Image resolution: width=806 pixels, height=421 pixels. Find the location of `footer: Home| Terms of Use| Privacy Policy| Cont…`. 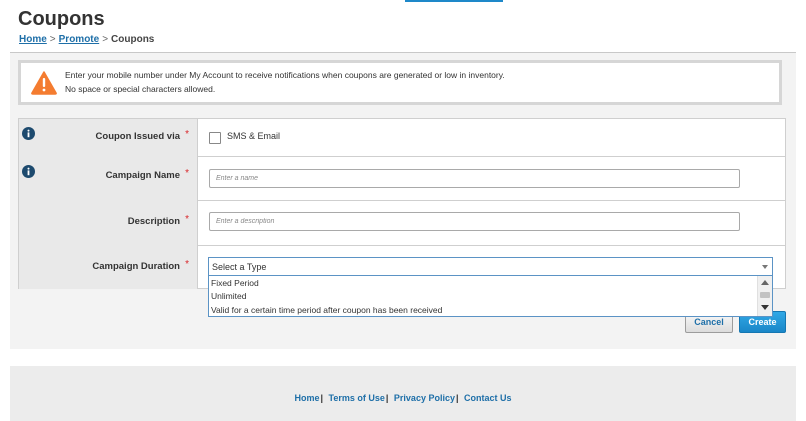

footer: Home| Terms of Use| Privacy Policy| Cont… is located at coordinates (403, 393).